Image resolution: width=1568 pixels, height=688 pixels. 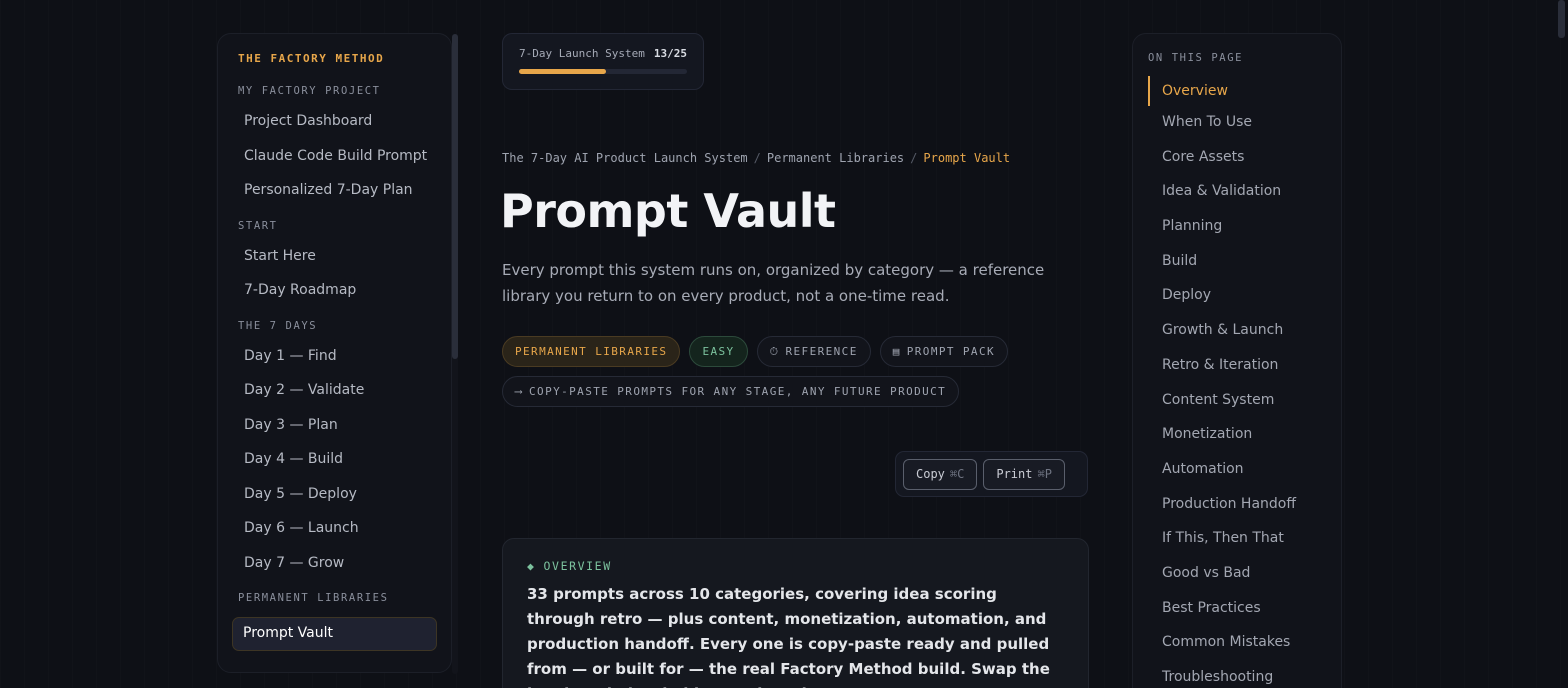 What do you see at coordinates (519, 391) in the screenshot?
I see `arrow-right-icon: ⟶` at bounding box center [519, 391].